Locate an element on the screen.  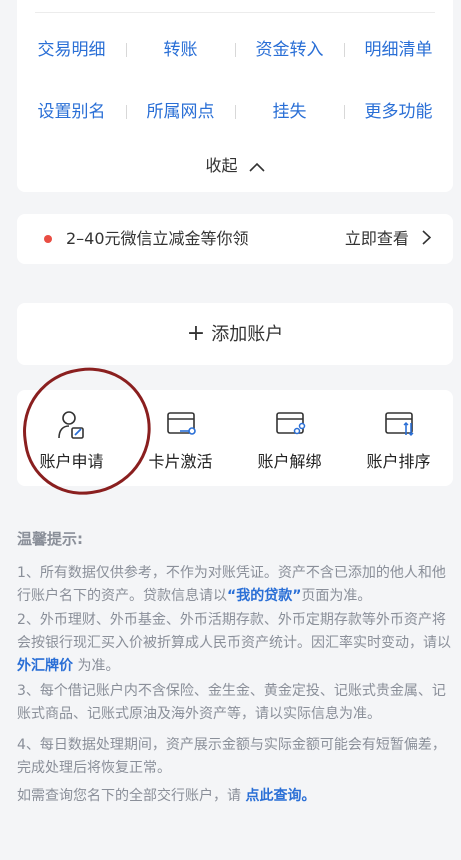
action-detail-list: 明细清单 is located at coordinates (398, 50).